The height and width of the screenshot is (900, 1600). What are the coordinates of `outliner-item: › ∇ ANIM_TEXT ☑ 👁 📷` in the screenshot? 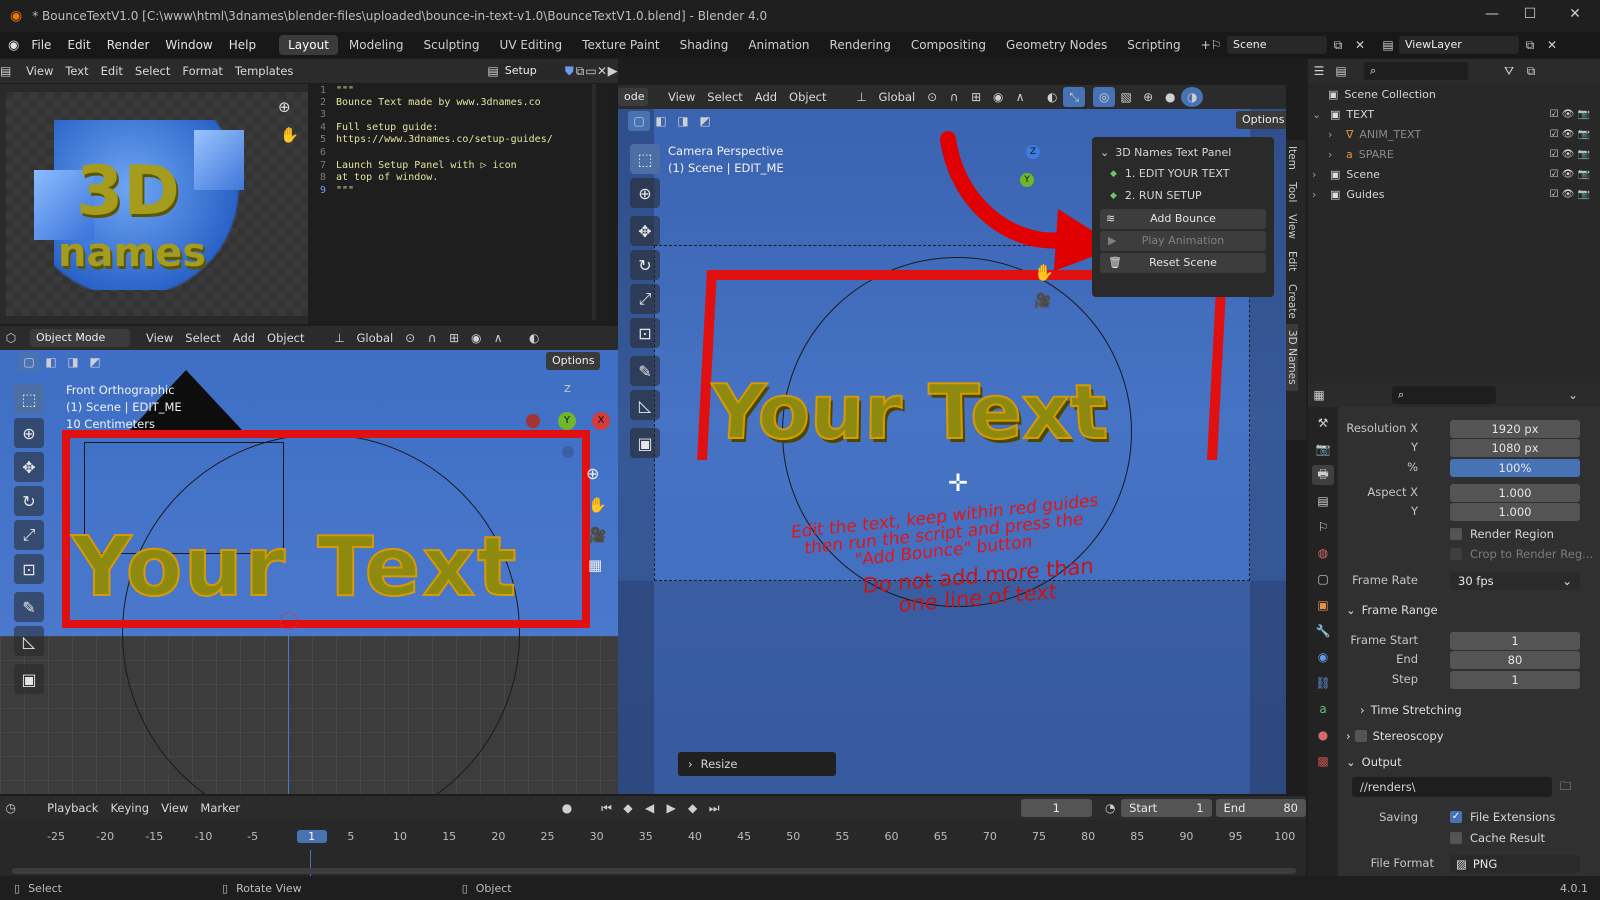 It's located at (1454, 135).